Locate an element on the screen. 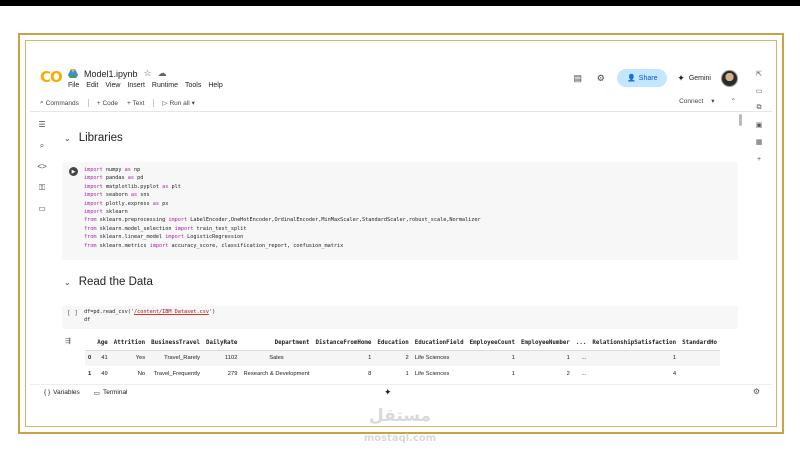  folder-icon: ▭ is located at coordinates (42, 208).